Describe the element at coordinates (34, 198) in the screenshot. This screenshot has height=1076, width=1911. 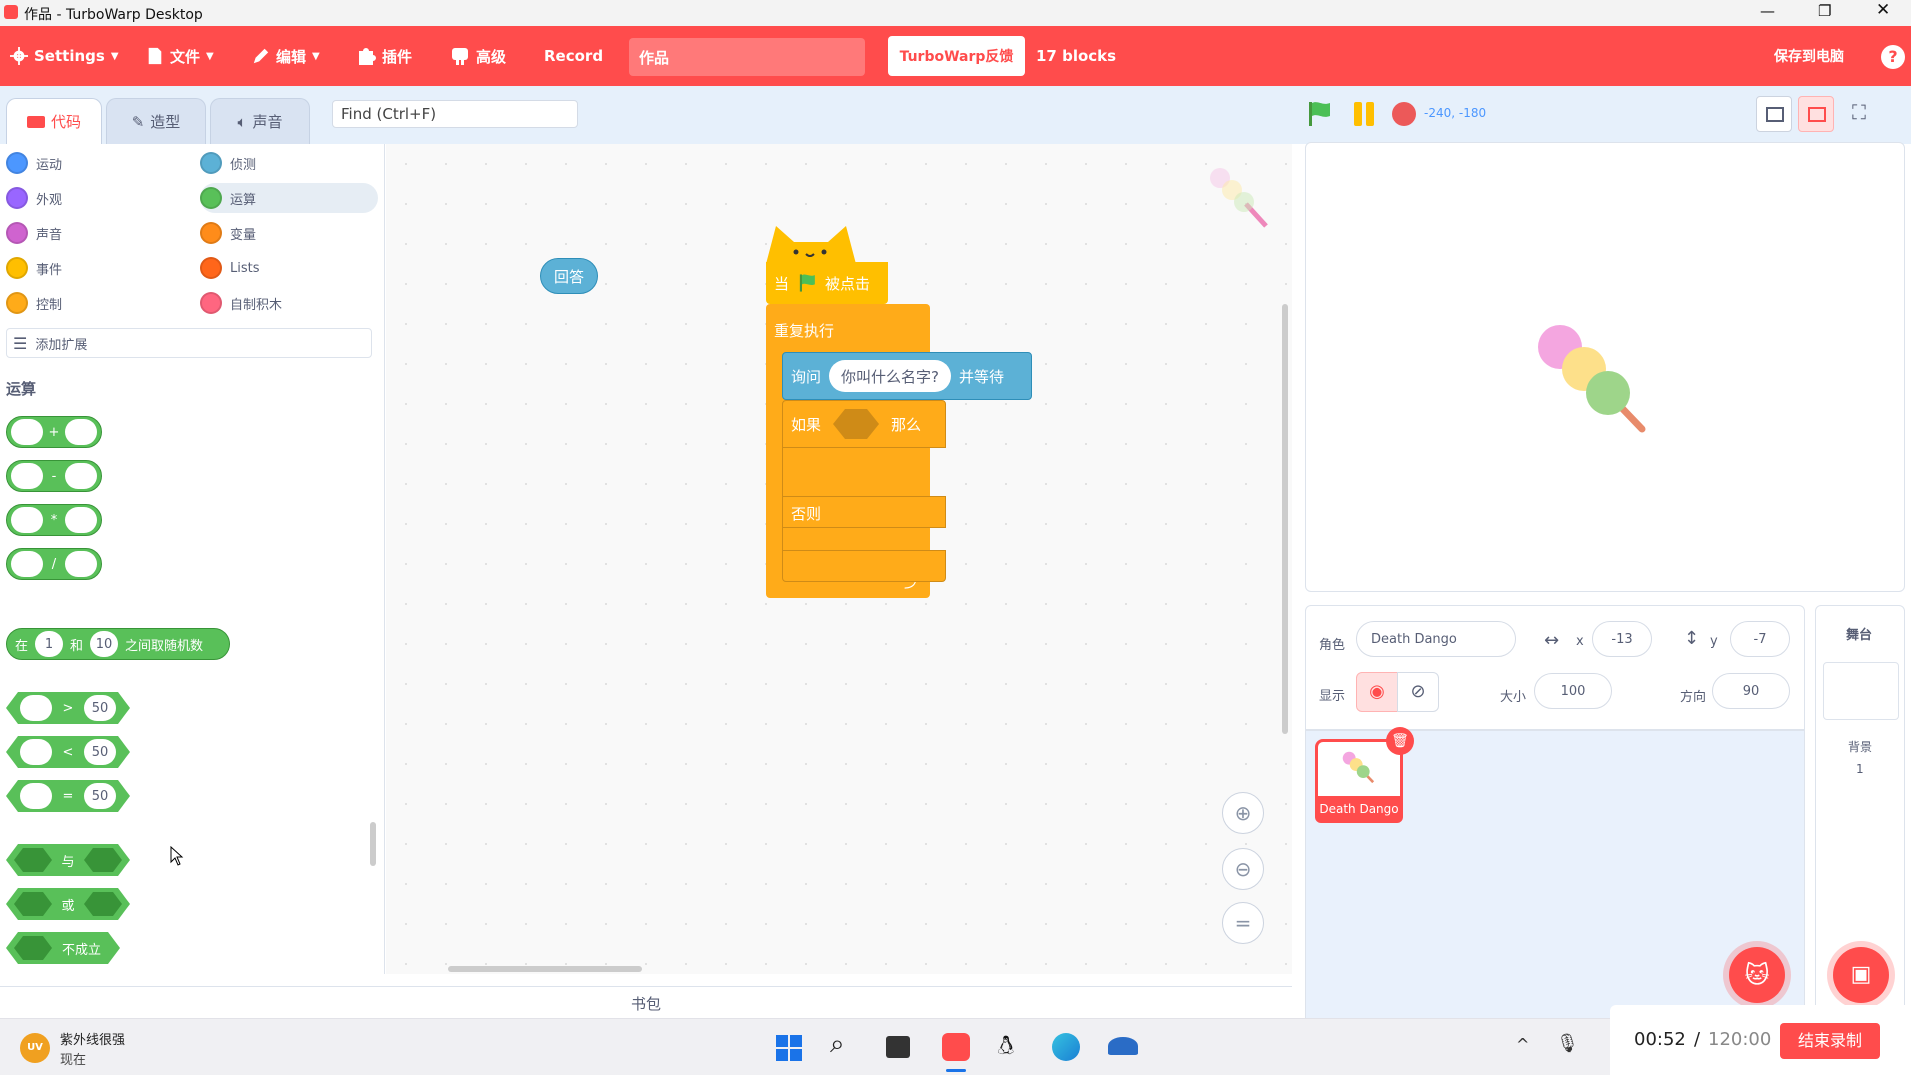
I see `category-looks: 外观` at that location.